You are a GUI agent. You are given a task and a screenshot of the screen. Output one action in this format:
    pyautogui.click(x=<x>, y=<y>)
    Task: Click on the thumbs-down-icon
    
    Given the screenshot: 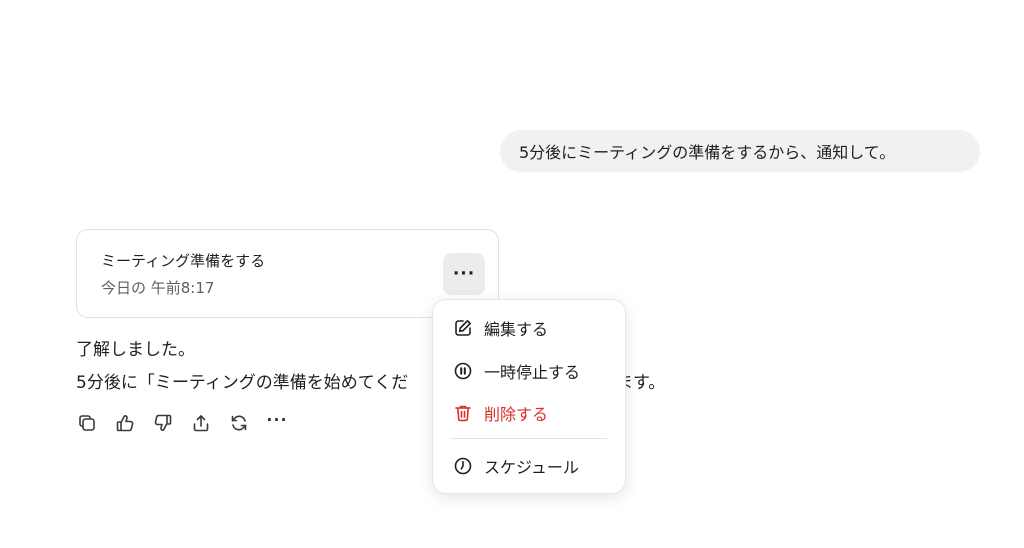 What is the action you would take?
    pyautogui.click(x=163, y=423)
    